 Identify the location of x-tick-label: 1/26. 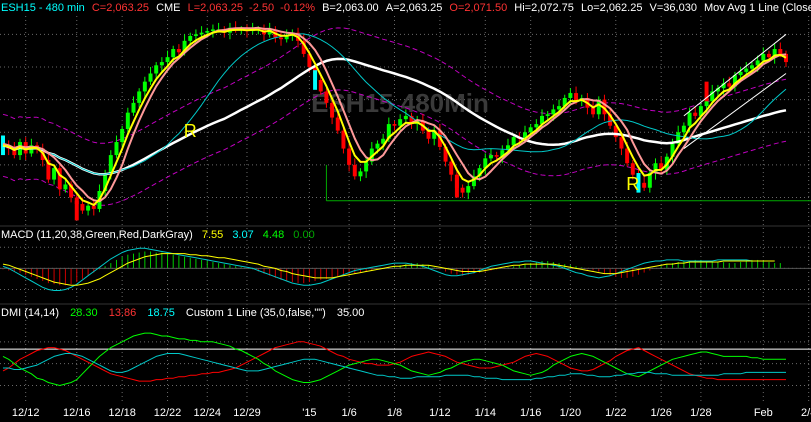
(660, 413).